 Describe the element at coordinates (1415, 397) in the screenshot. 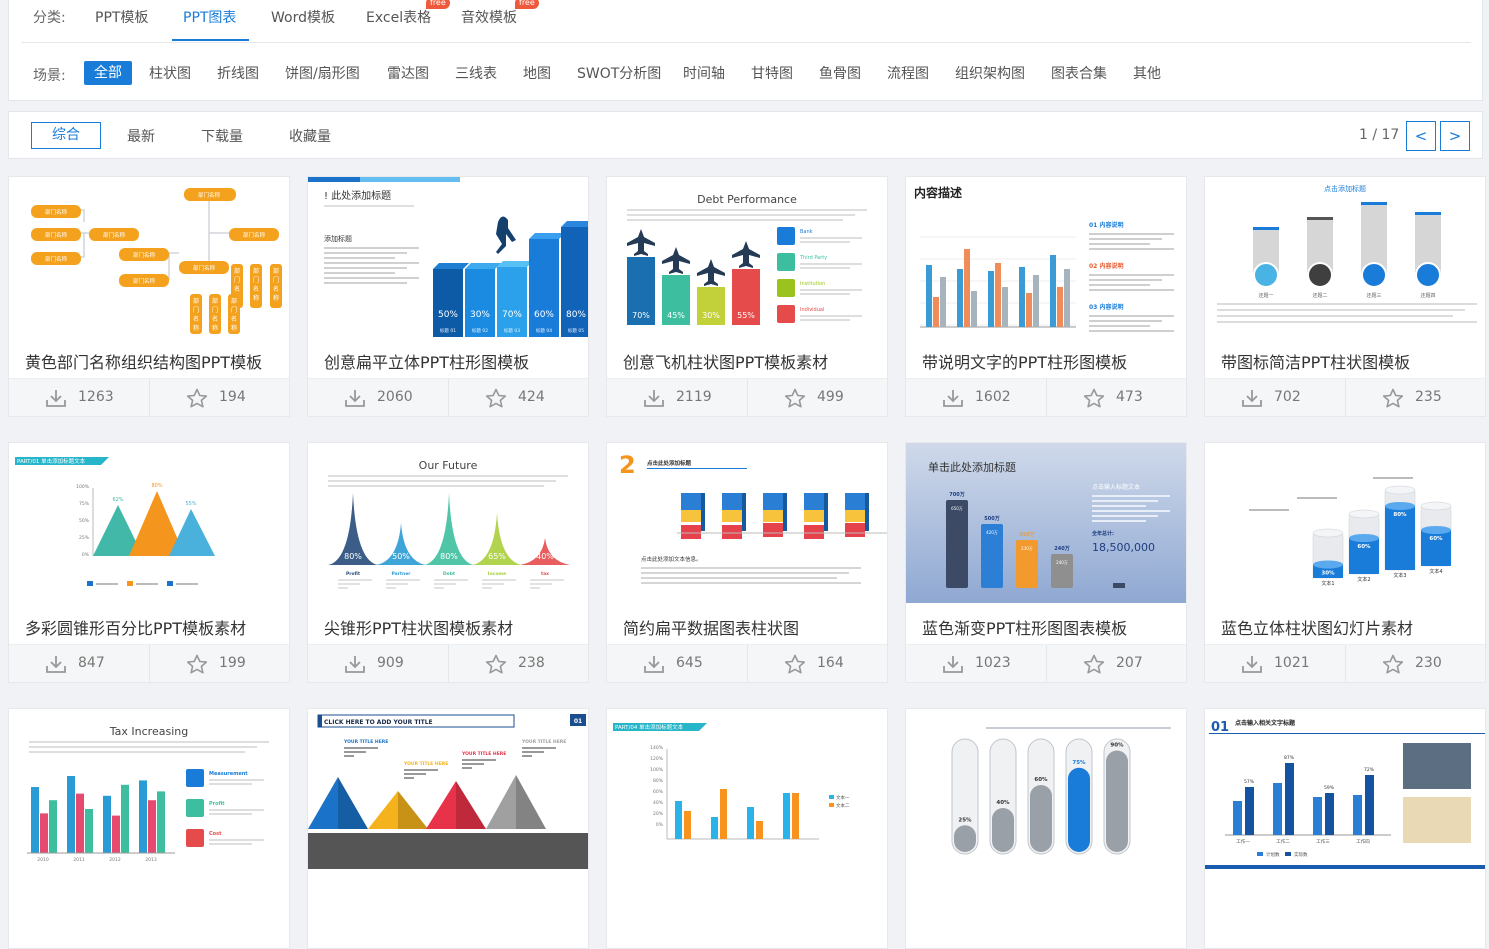

I see `favorite-stat: 235` at that location.